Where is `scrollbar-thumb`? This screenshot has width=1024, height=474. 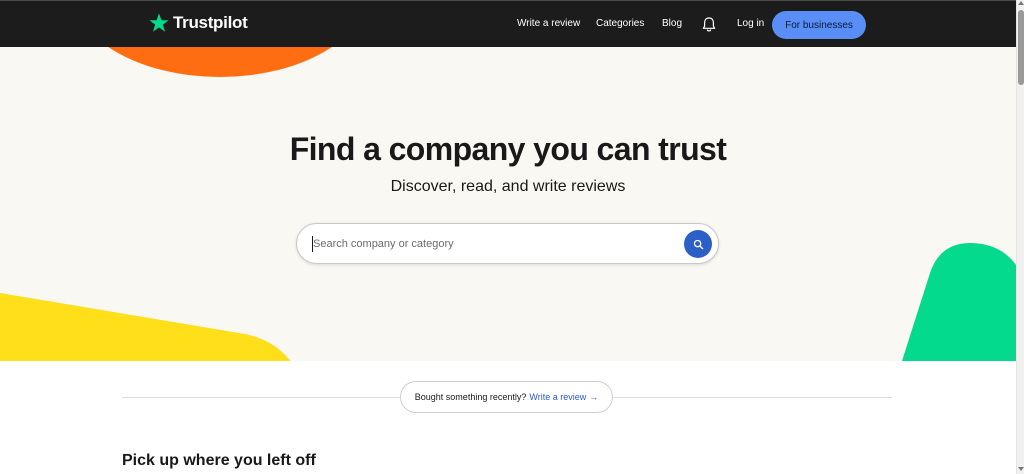 scrollbar-thumb is located at coordinates (1021, 47).